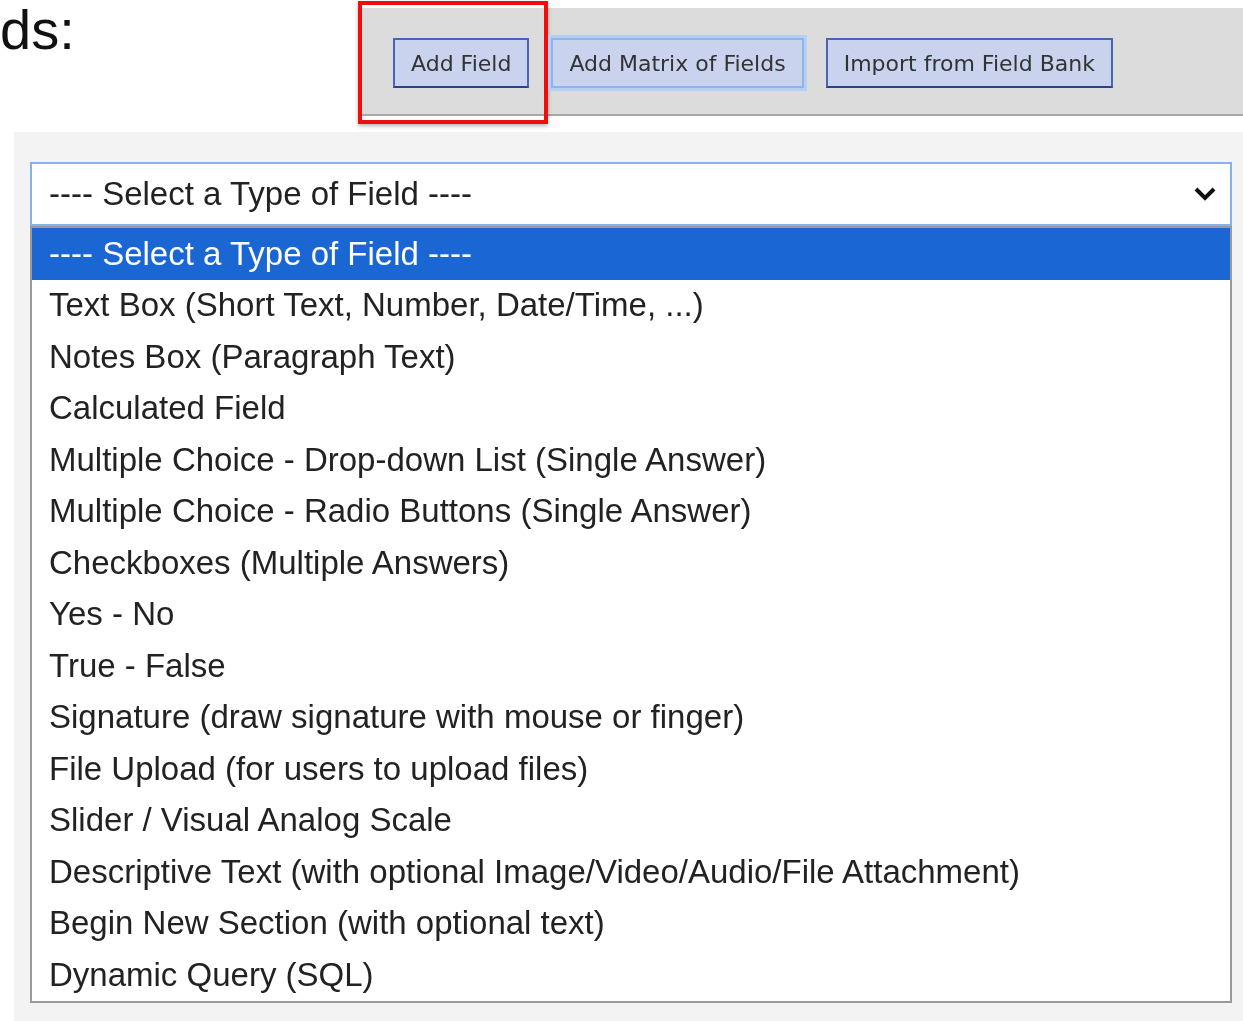 The width and height of the screenshot is (1243, 1021). I want to click on chevron-down-icon, so click(1205, 194).